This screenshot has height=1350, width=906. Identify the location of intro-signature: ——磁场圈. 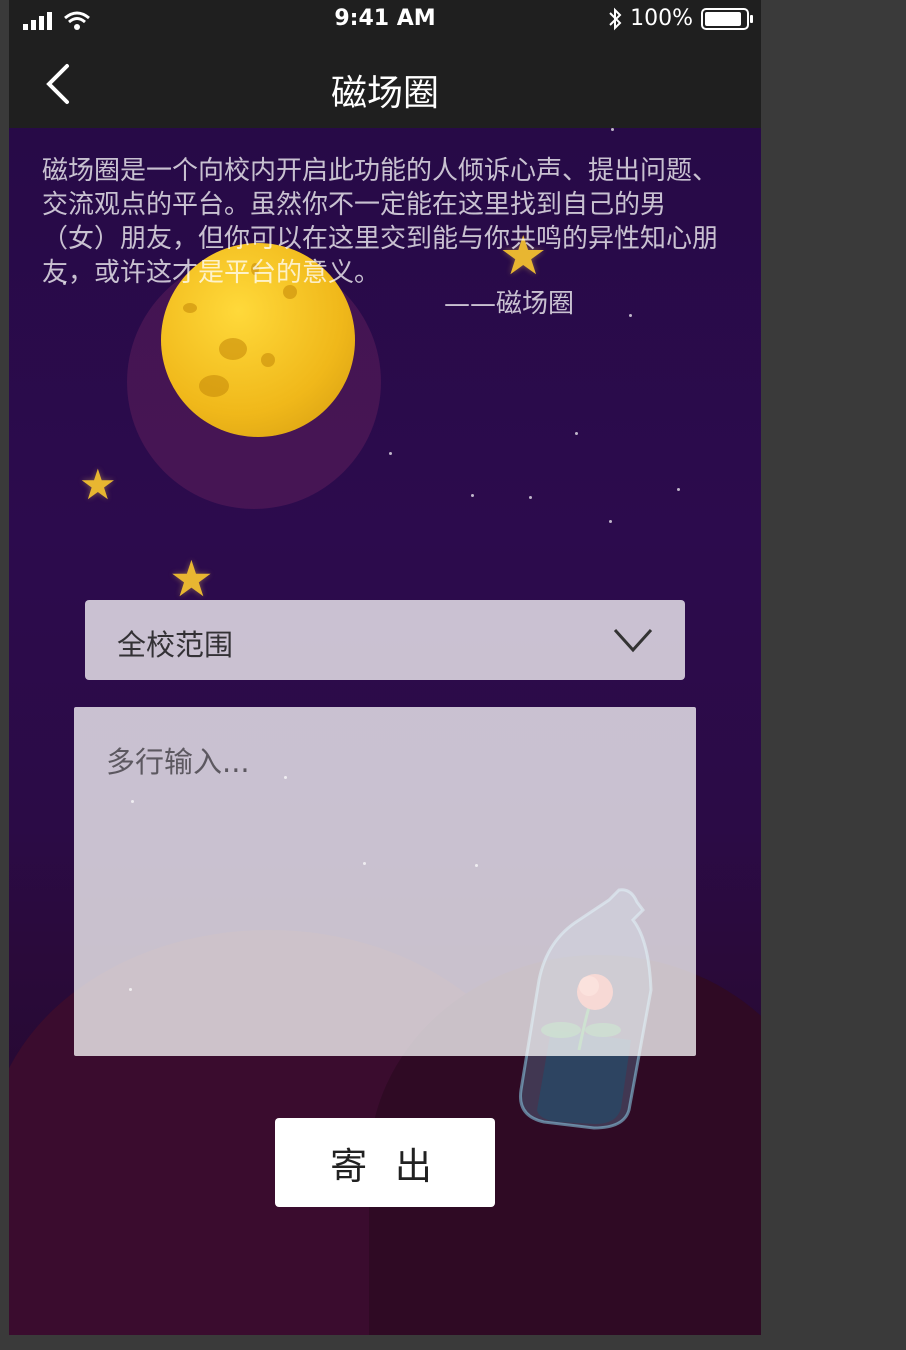
(509, 304).